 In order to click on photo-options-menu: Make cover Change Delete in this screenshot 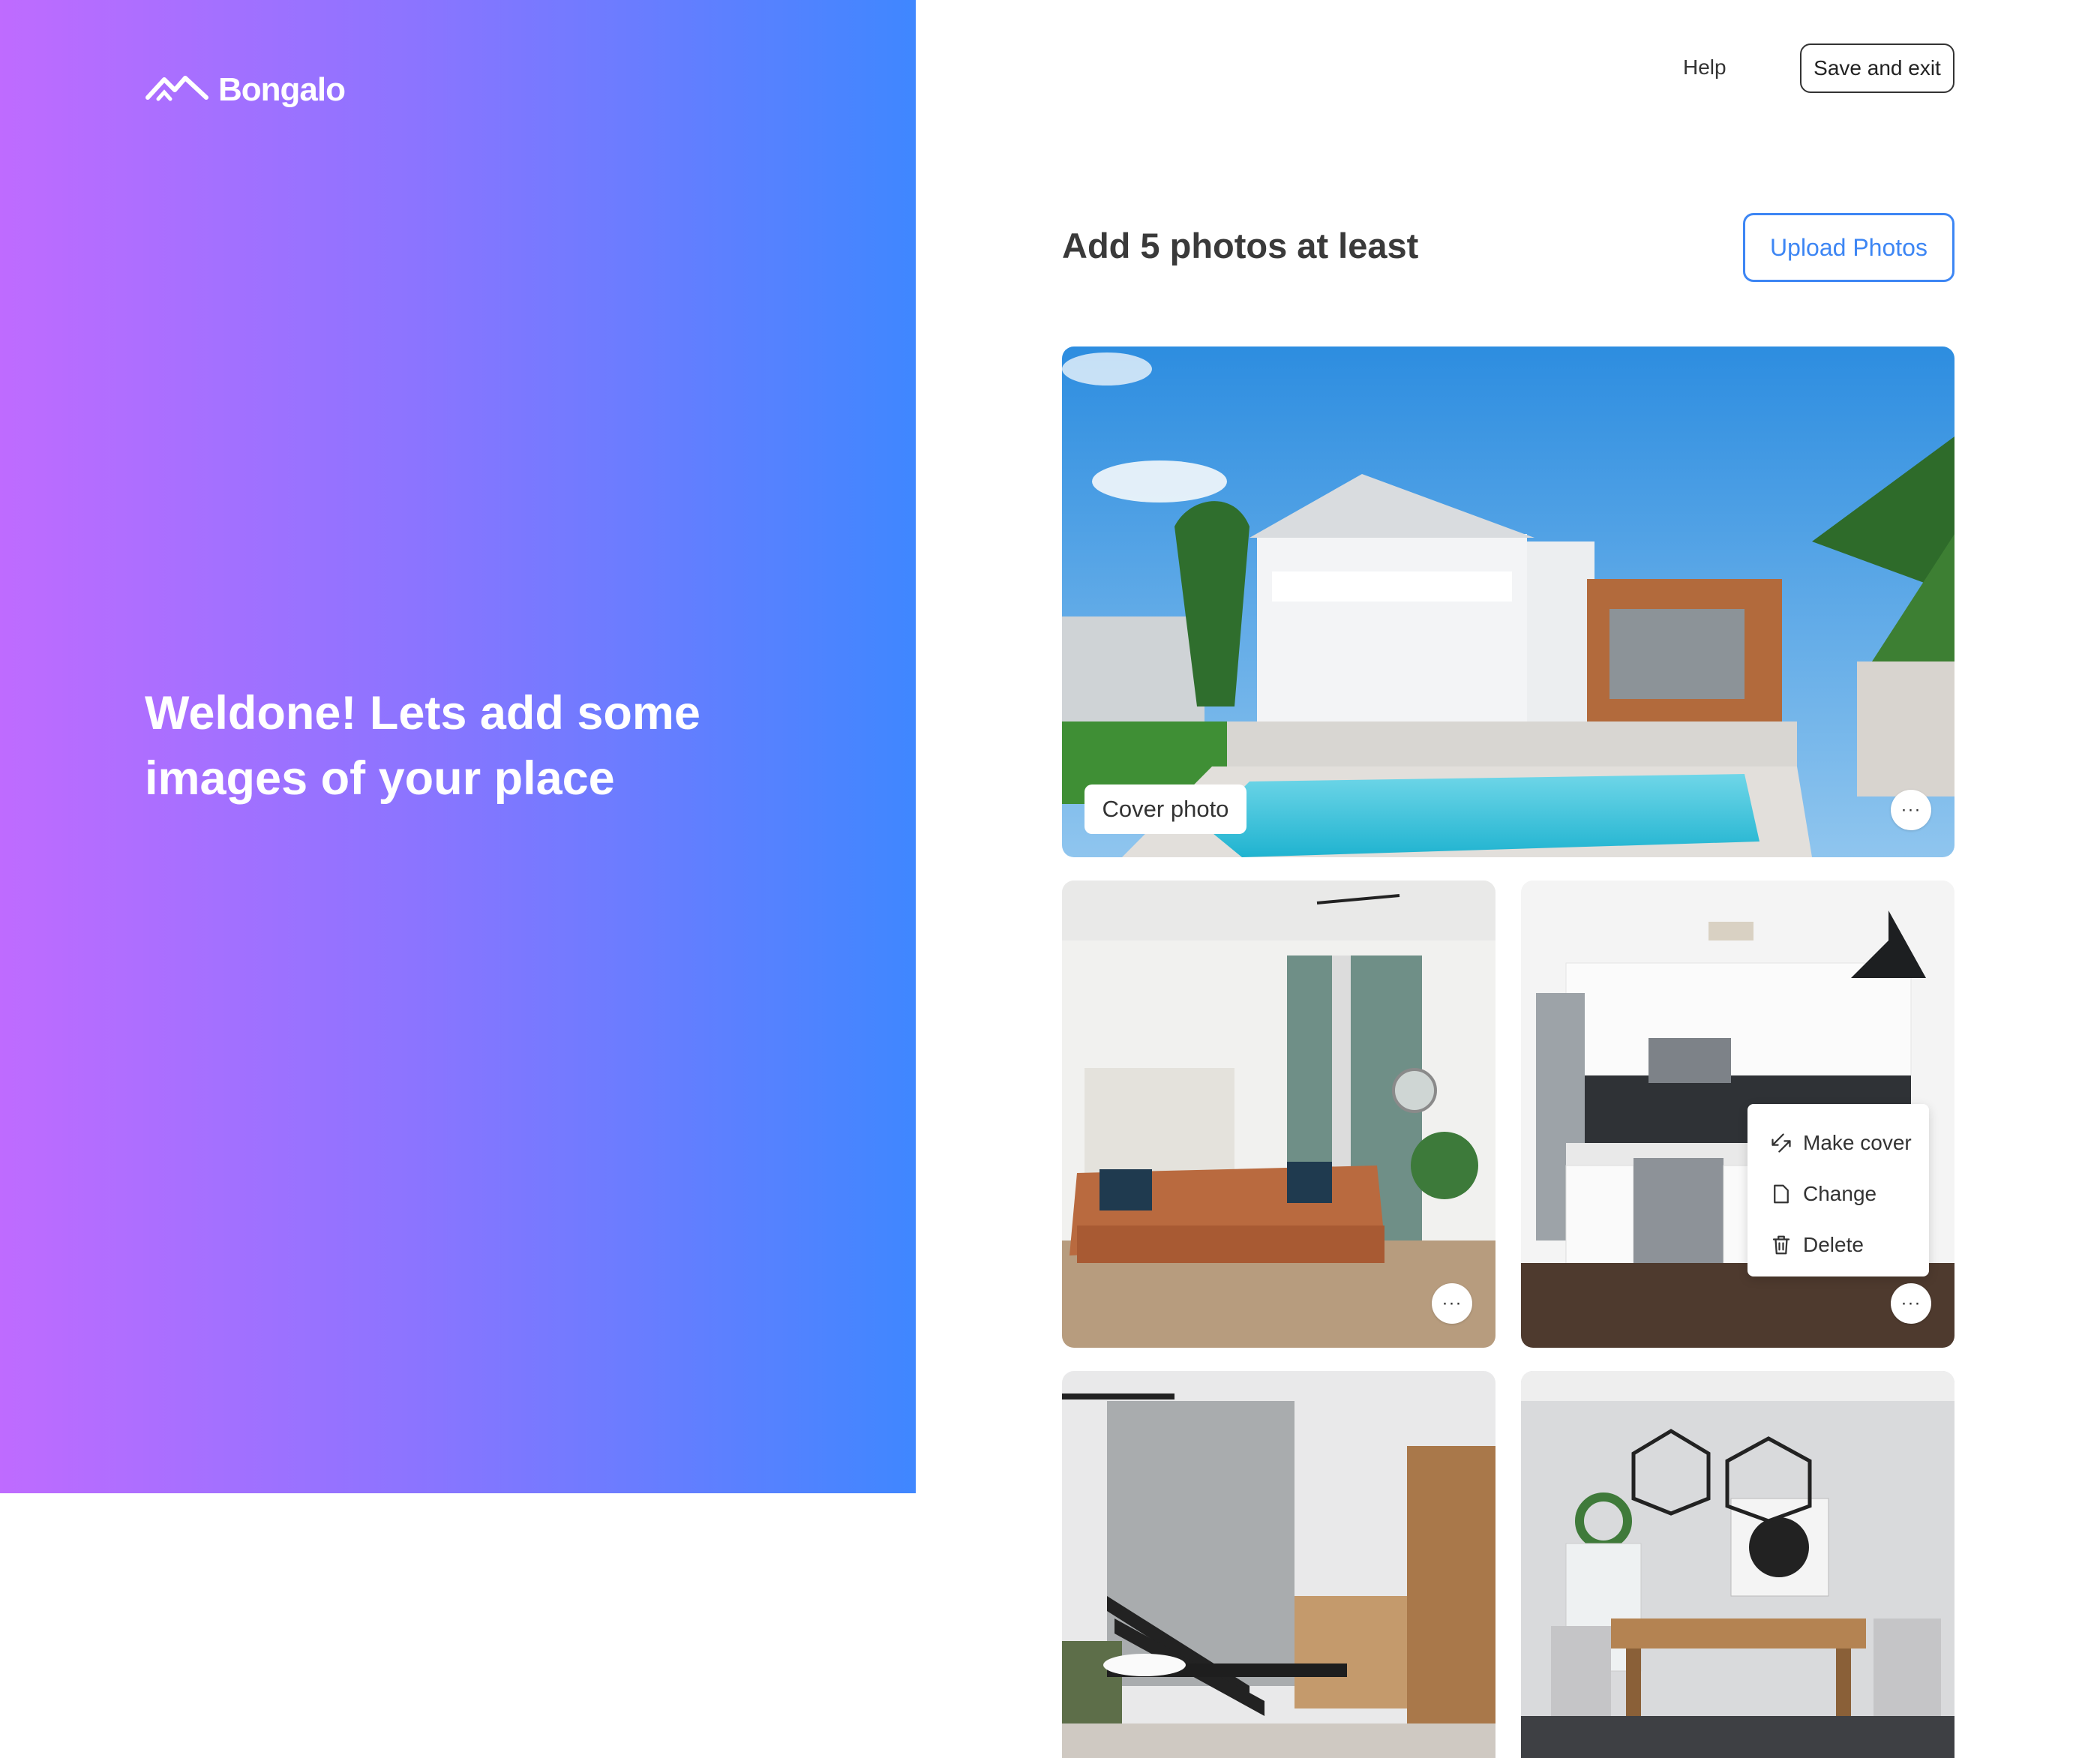, I will do `click(1838, 1190)`.